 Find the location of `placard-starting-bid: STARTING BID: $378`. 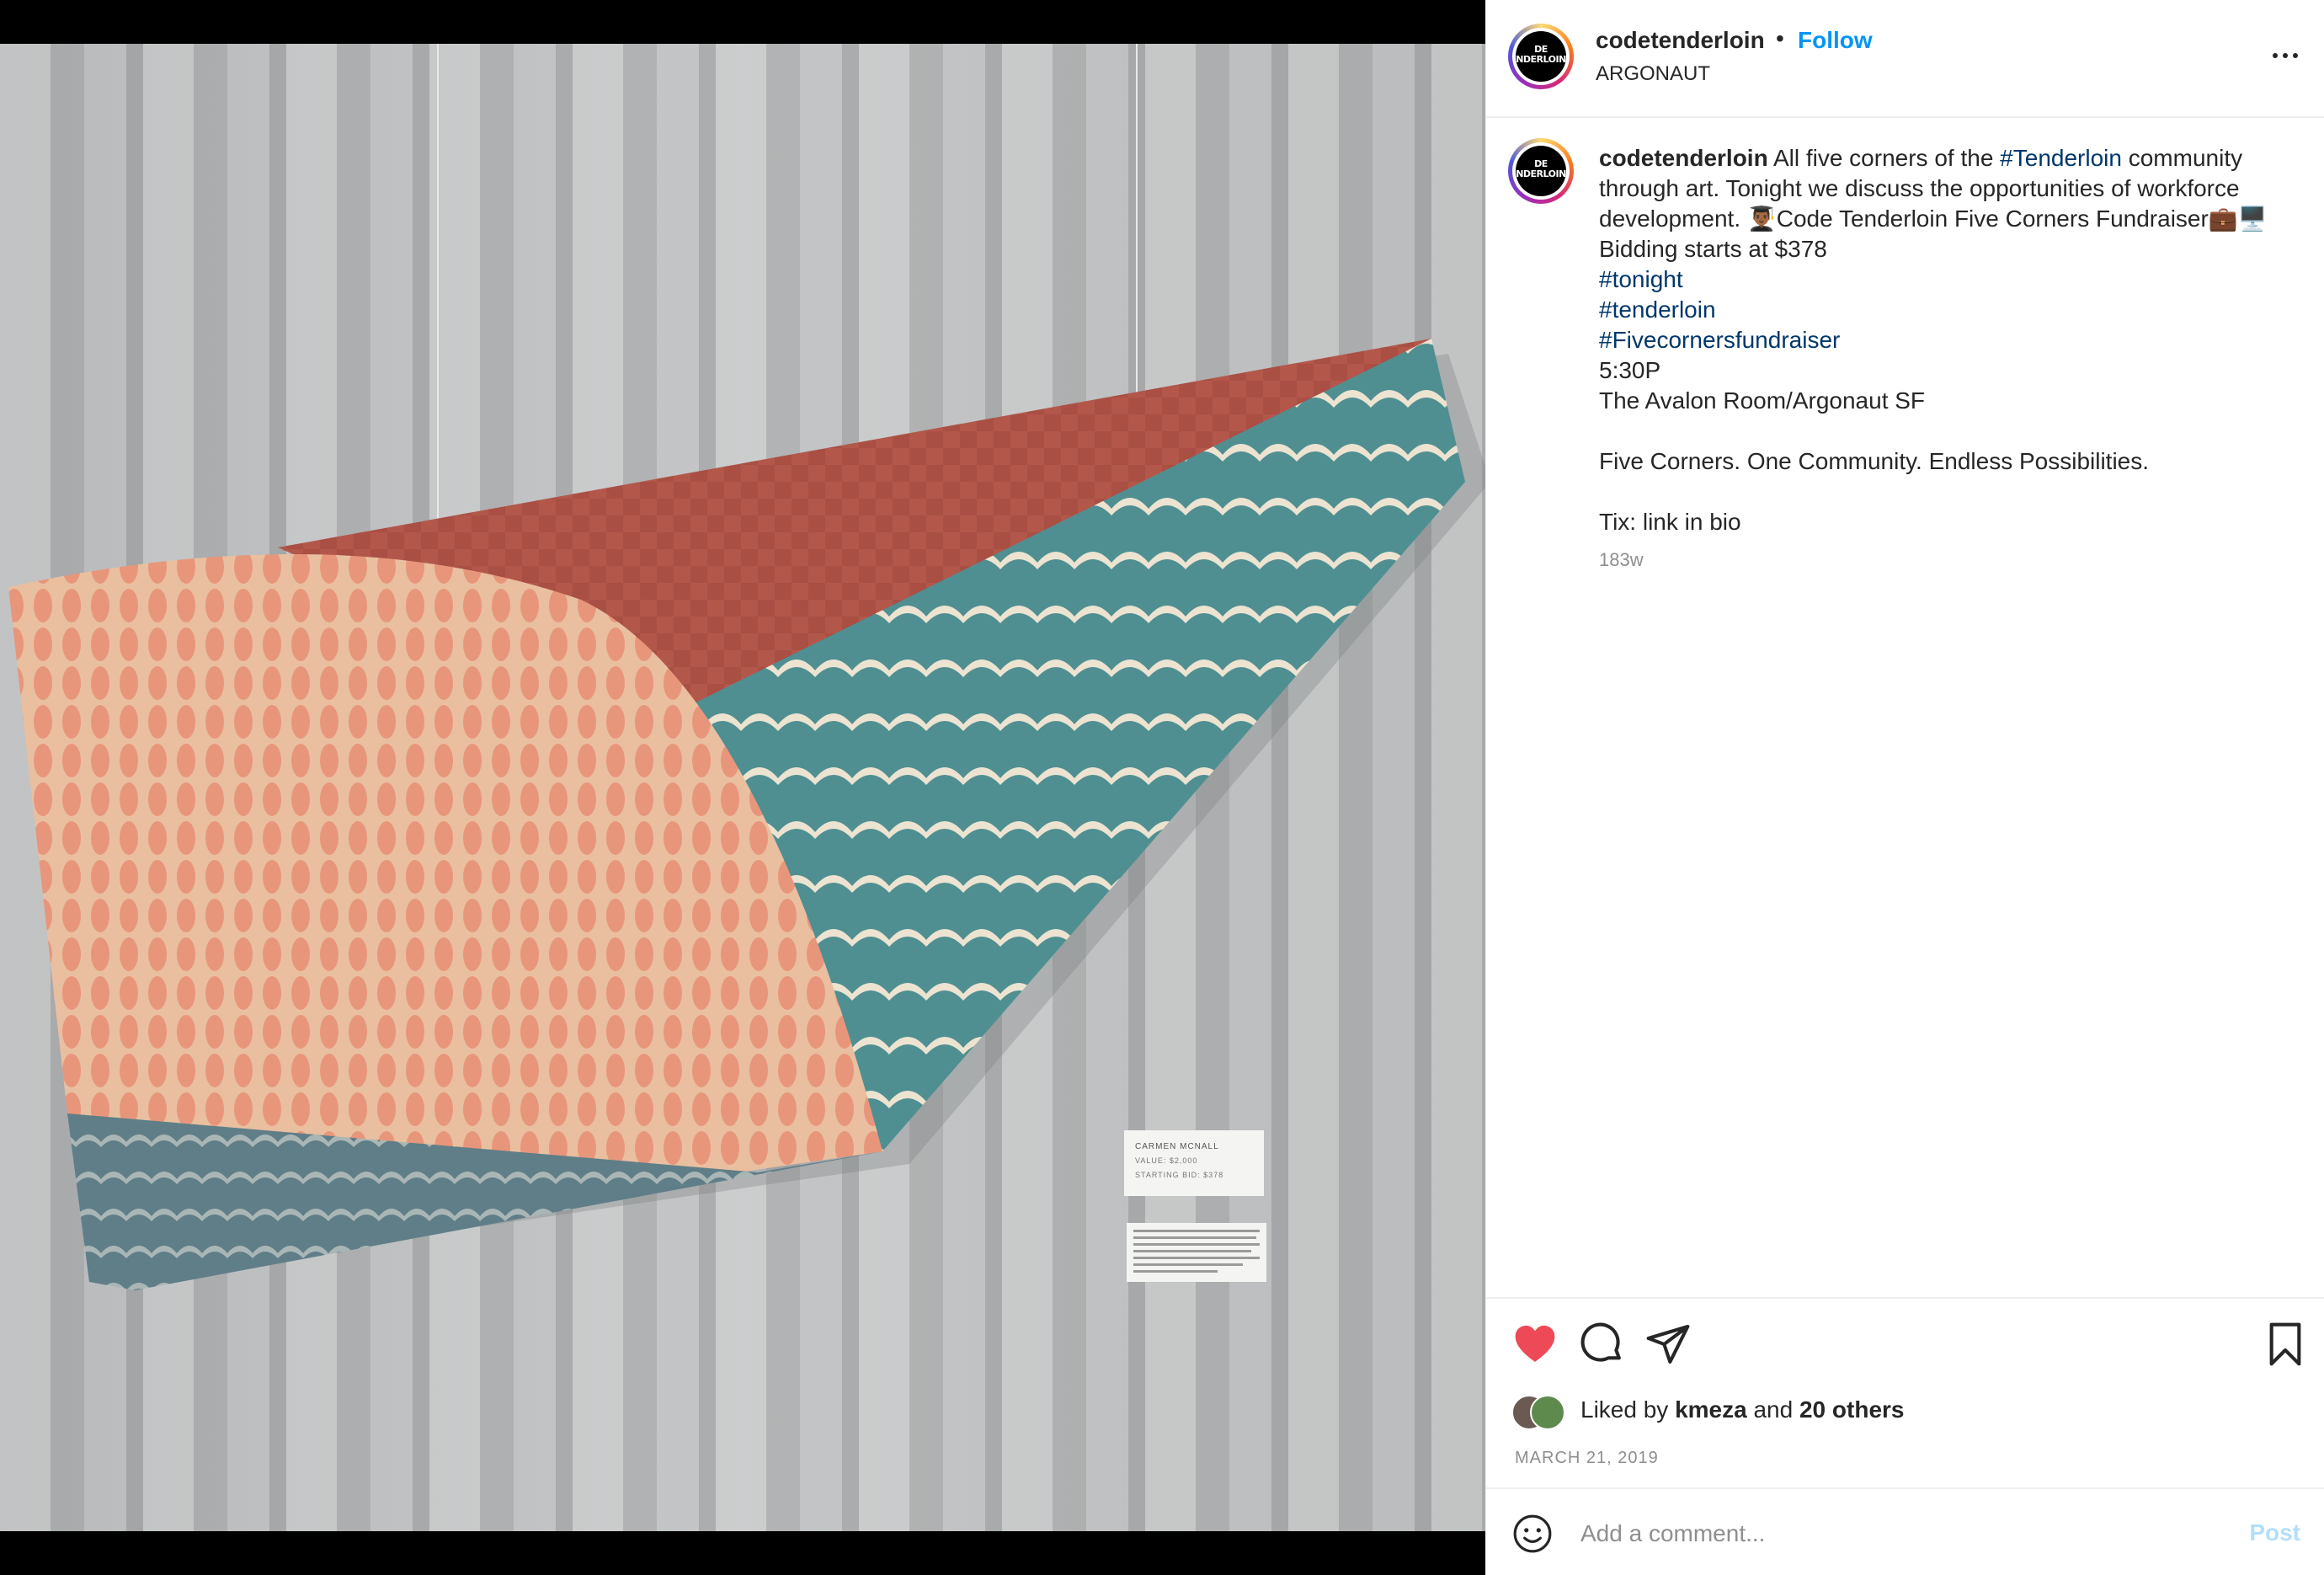

placard-starting-bid: STARTING BID: $378 is located at coordinates (1179, 1175).